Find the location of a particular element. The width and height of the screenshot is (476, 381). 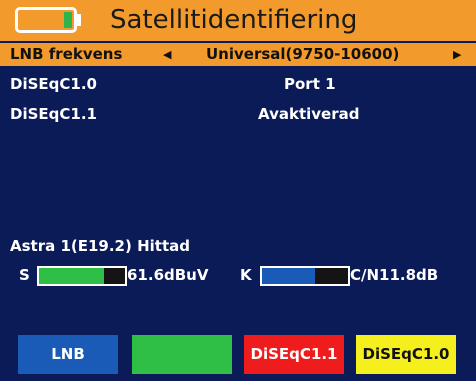

signal-strength-fill is located at coordinates (71, 276).